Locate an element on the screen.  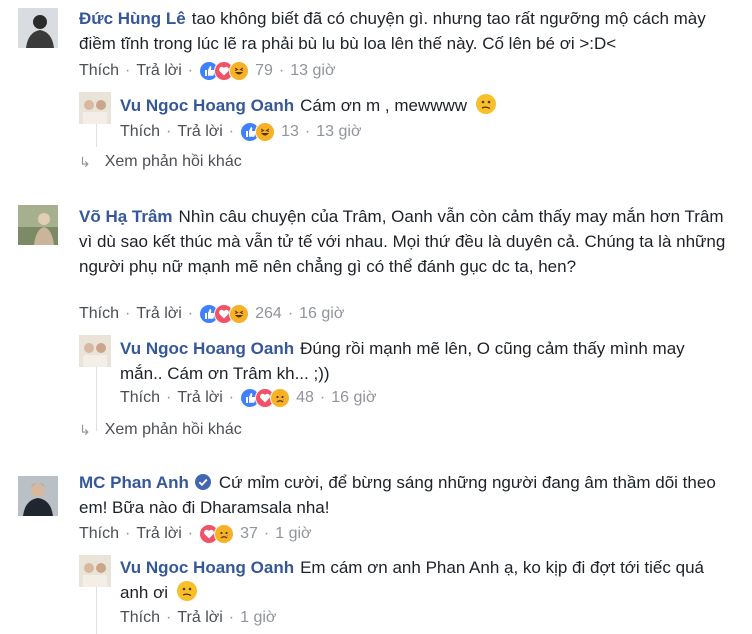
reply-text: Cám ơn m , mewwww is located at coordinates (384, 105).